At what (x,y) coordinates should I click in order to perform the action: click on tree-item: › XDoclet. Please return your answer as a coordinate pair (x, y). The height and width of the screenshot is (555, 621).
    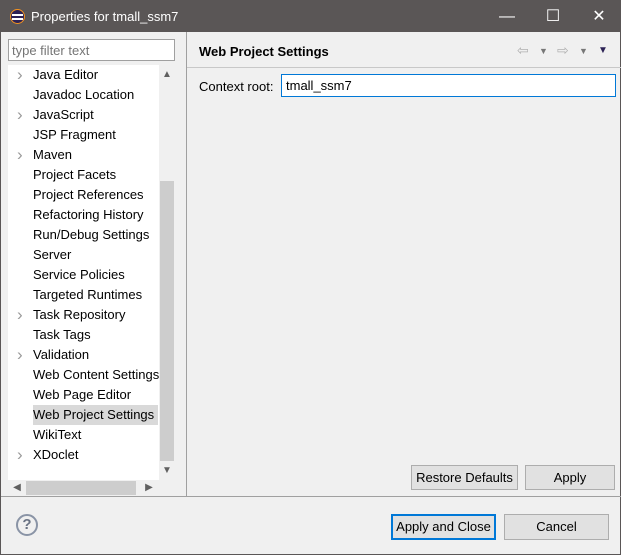
    Looking at the image, I should click on (83, 455).